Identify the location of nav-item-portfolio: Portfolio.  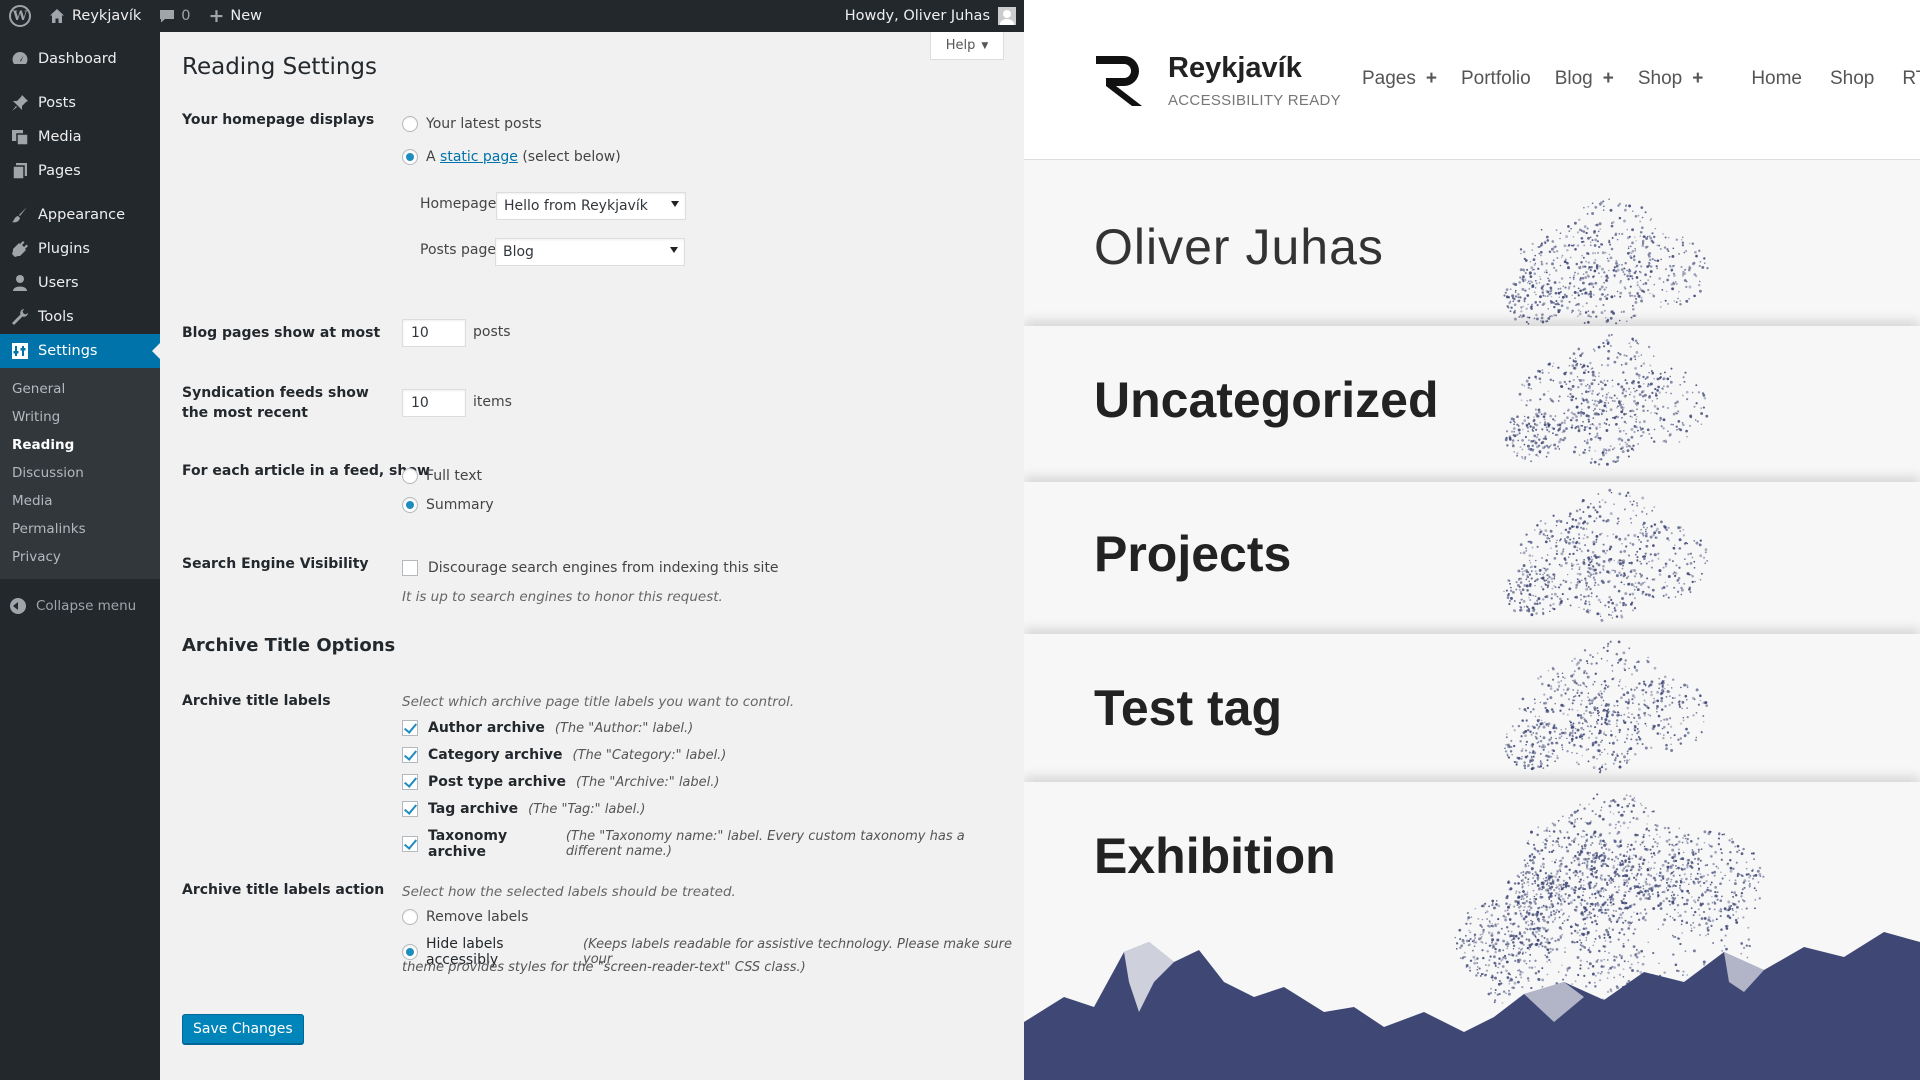
(1496, 79).